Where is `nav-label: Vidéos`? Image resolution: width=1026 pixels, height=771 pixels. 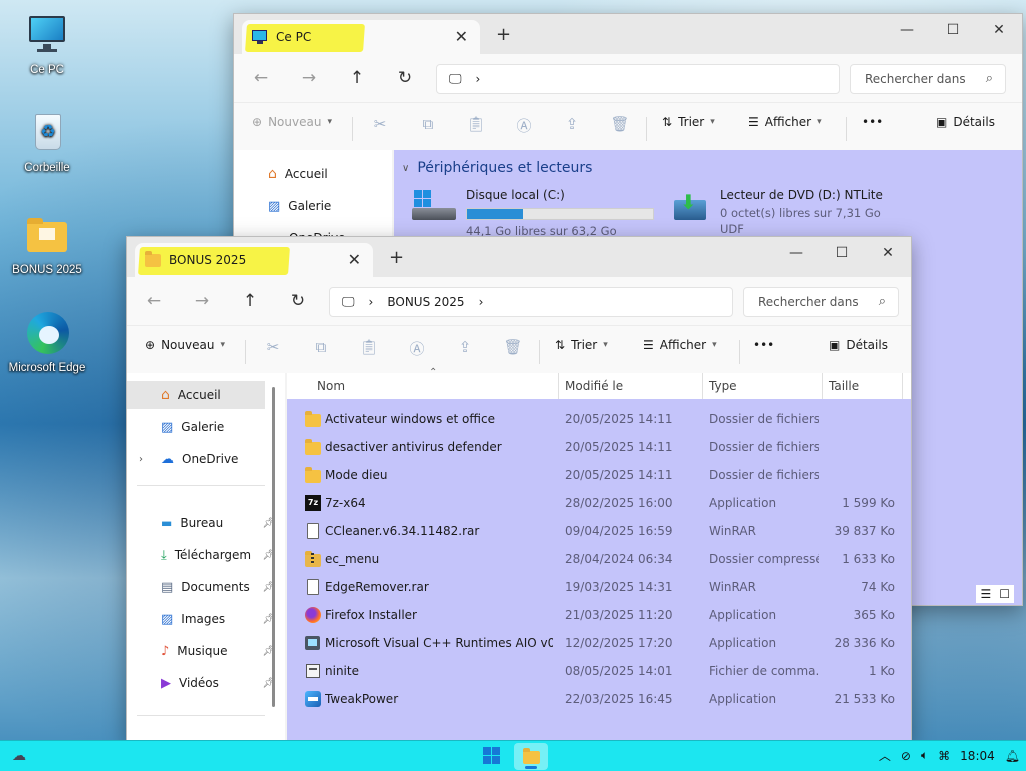 nav-label: Vidéos is located at coordinates (199, 683).